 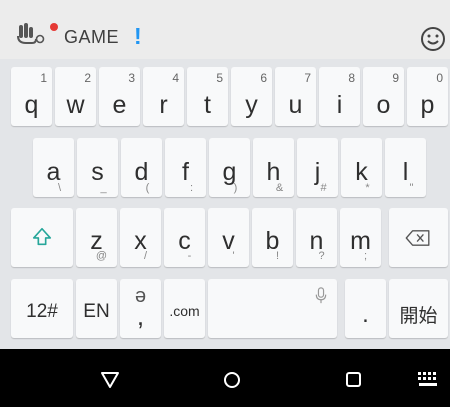 What do you see at coordinates (411, 188) in the screenshot?
I see `key-sub: "` at bounding box center [411, 188].